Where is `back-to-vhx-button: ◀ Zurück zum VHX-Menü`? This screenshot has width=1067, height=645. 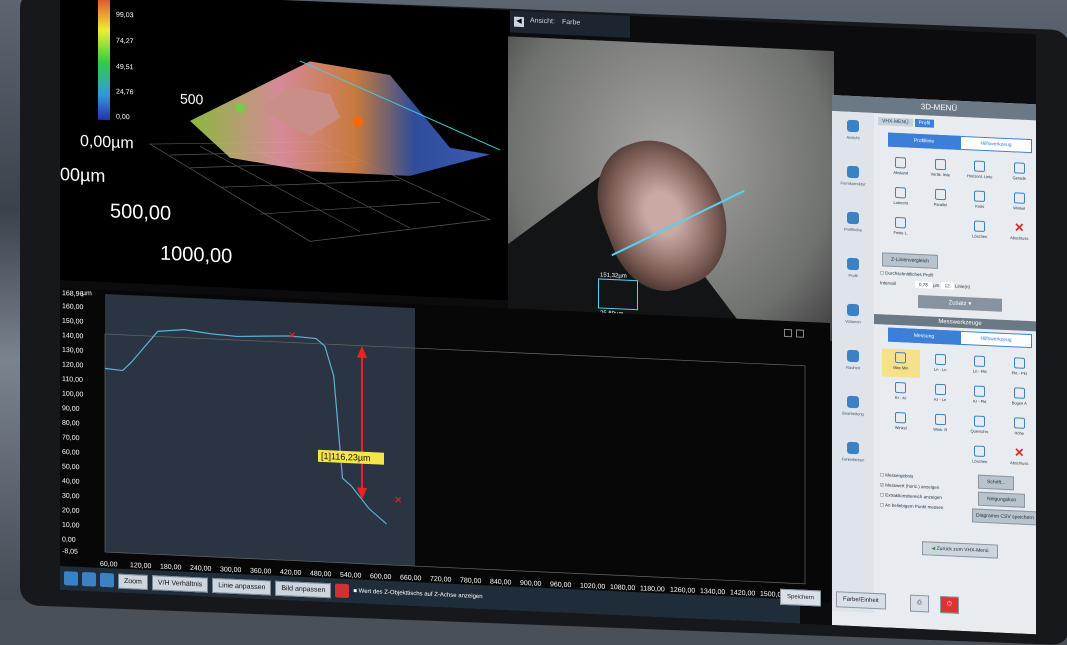
back-to-vhx-button: ◀ Zurück zum VHX-Menü is located at coordinates (960, 550).